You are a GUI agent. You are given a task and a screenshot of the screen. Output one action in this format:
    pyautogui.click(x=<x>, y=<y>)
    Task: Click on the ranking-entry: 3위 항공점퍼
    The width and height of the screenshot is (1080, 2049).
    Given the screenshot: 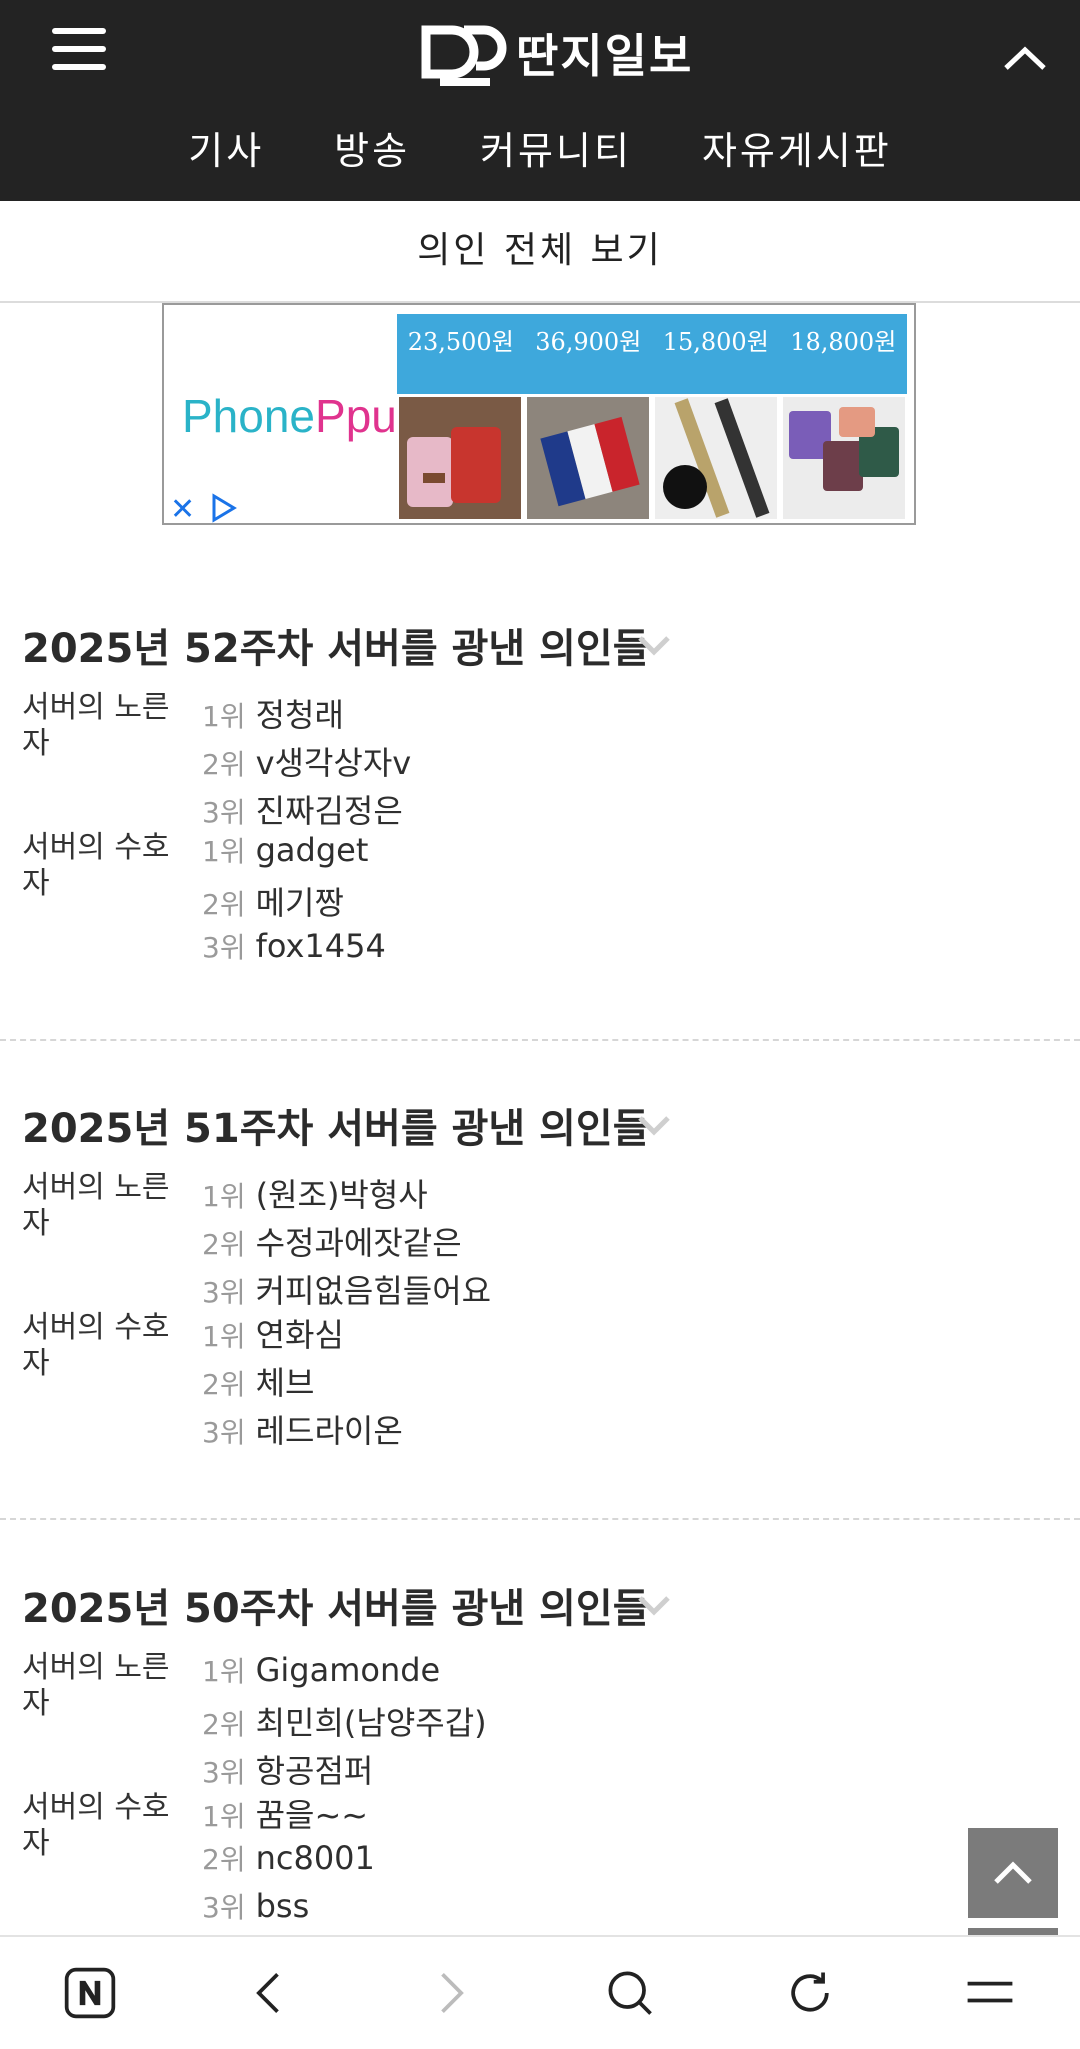 What is the action you would take?
    pyautogui.click(x=287, y=1769)
    